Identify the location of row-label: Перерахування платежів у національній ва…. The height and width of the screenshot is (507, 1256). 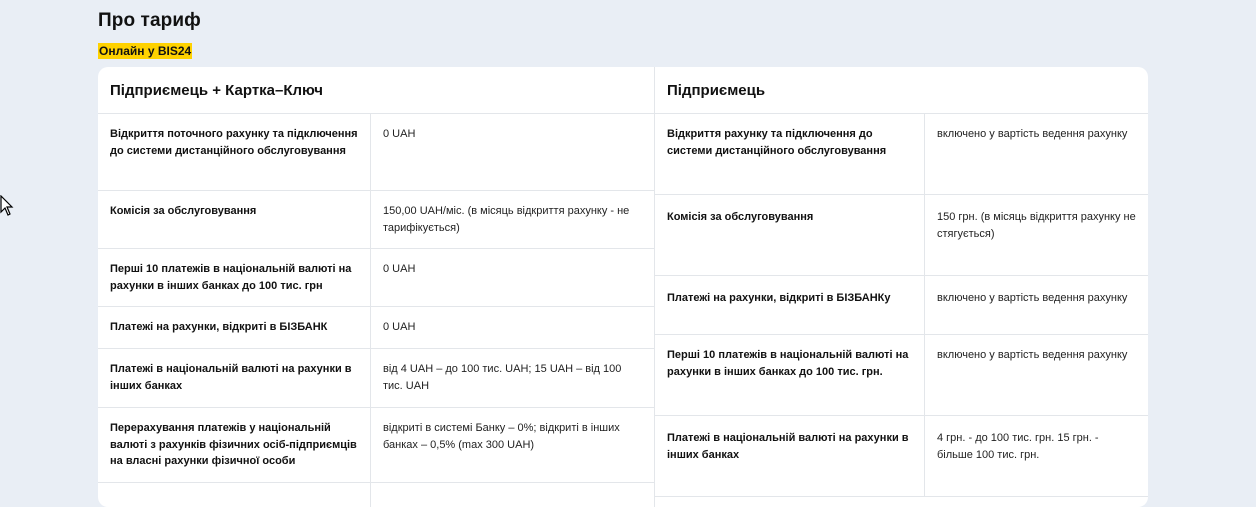
(234, 445).